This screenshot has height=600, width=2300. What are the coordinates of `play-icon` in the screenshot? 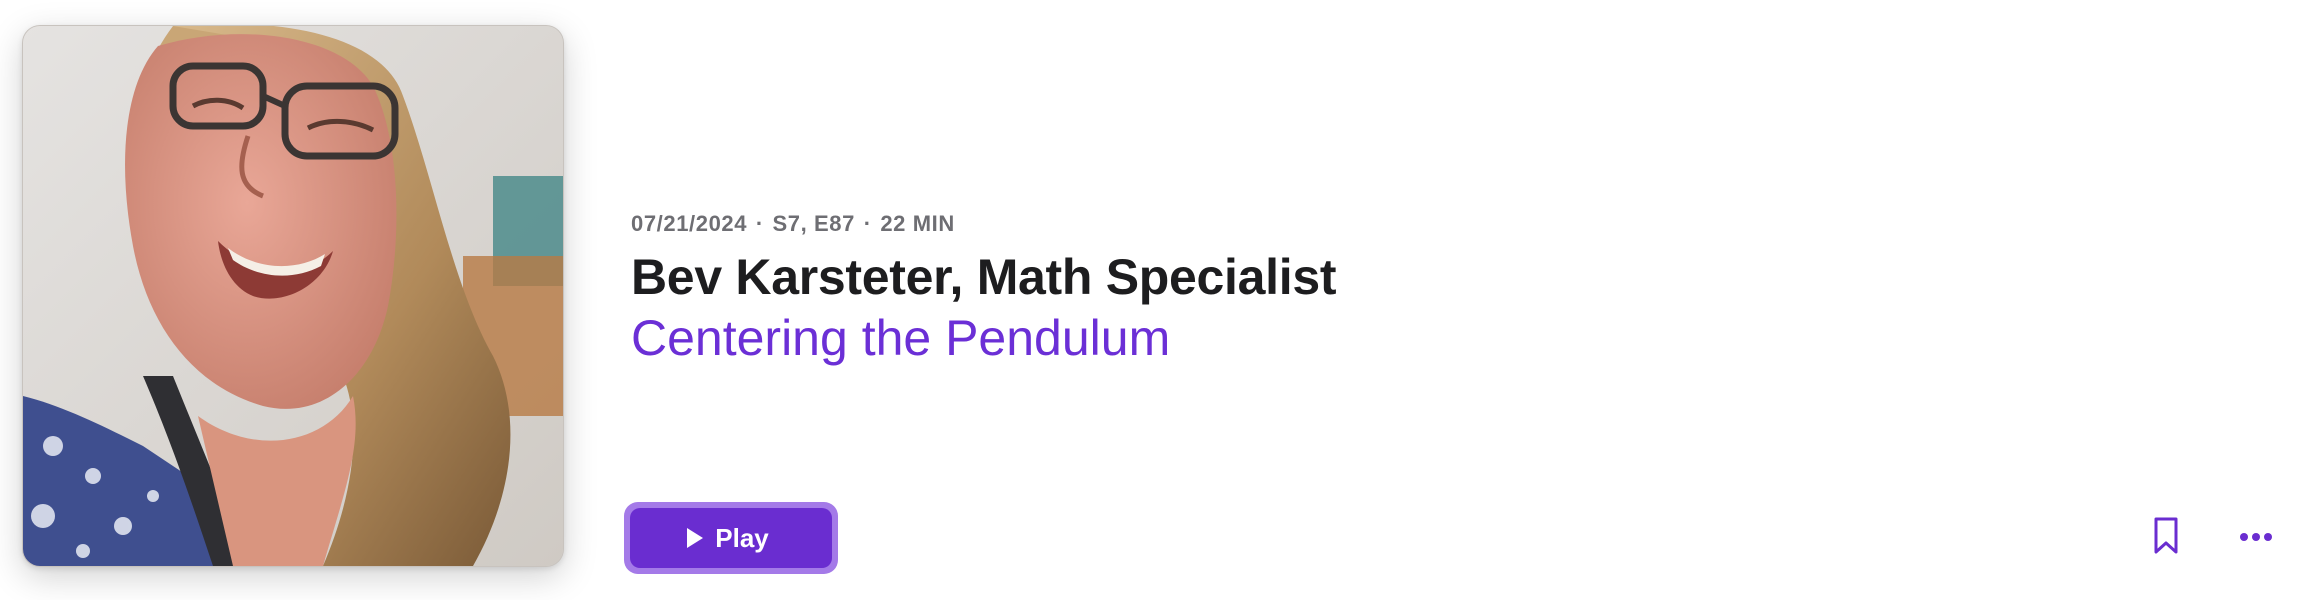 It's located at (695, 538).